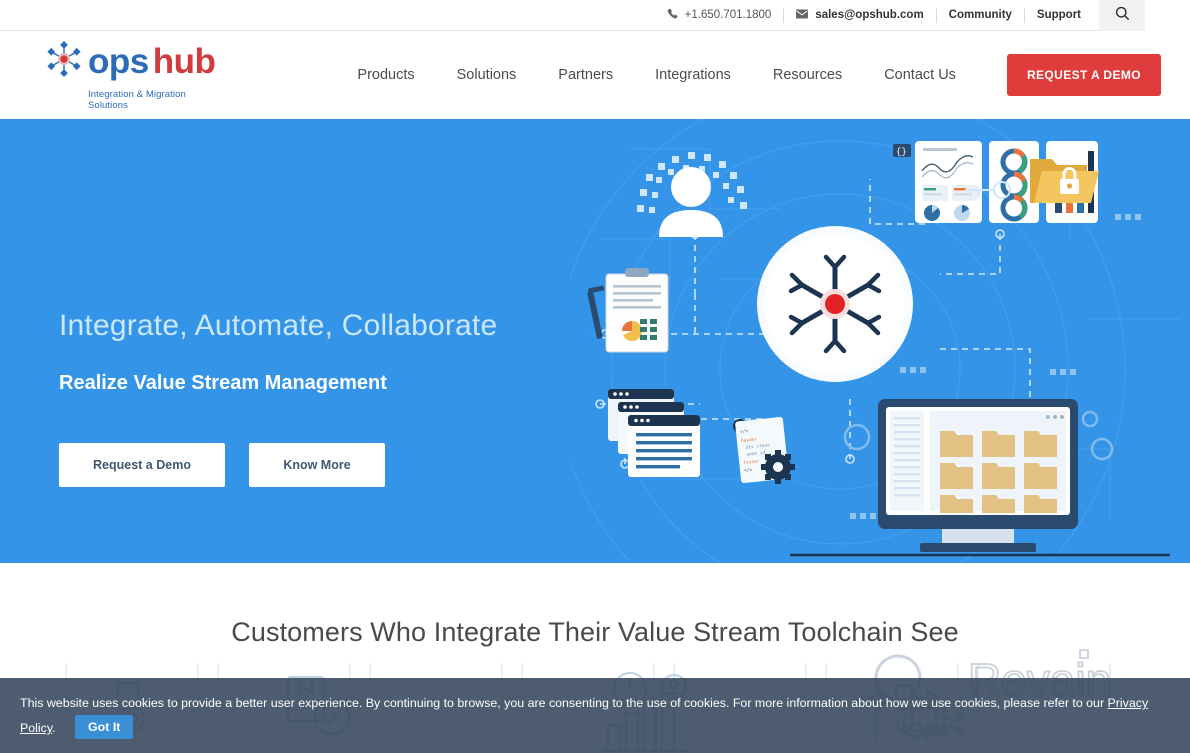 The height and width of the screenshot is (753, 1190). What do you see at coordinates (937, 182) in the screenshot?
I see `analytics-dashboard-icon: {}` at bounding box center [937, 182].